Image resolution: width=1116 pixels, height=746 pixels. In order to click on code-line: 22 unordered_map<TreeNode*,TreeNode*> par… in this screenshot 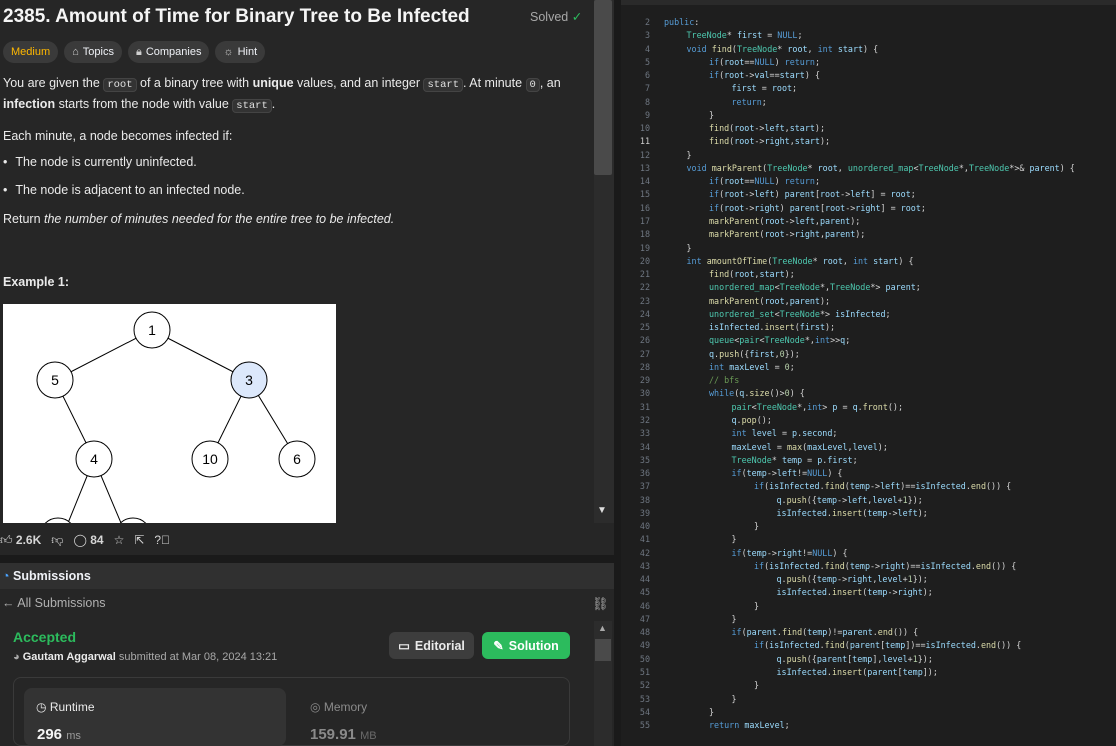, I will do `click(868, 287)`.